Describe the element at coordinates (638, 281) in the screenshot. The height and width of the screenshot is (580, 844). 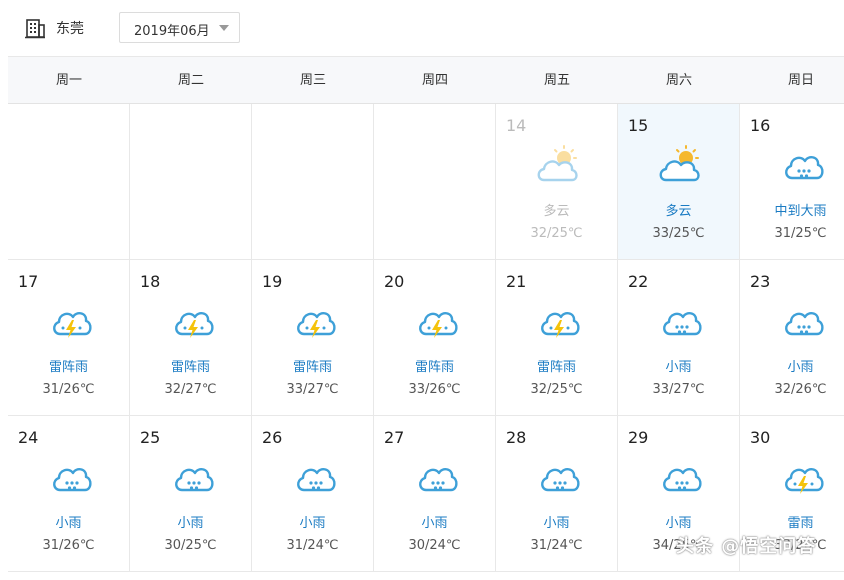
I see `day-number: 22` at that location.